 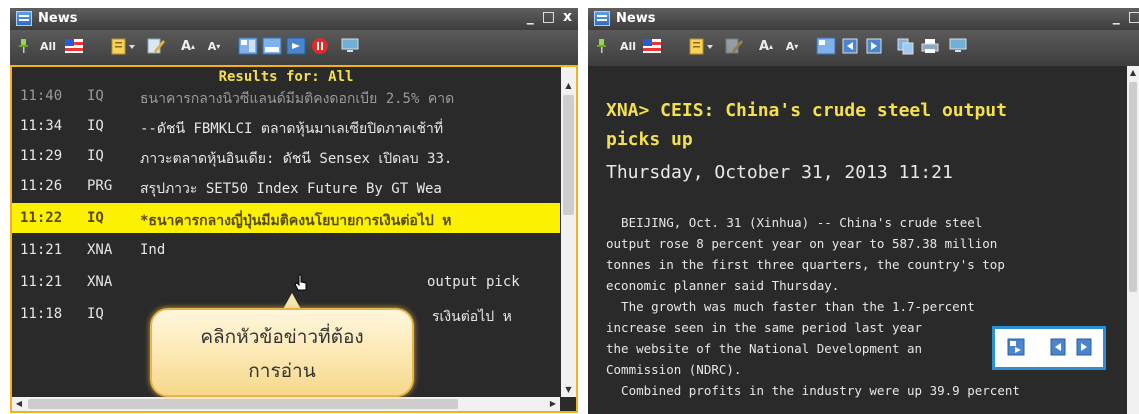 What do you see at coordinates (779, 172) in the screenshot?
I see `article-date: Thursday, October 31, 2013 11:21` at bounding box center [779, 172].